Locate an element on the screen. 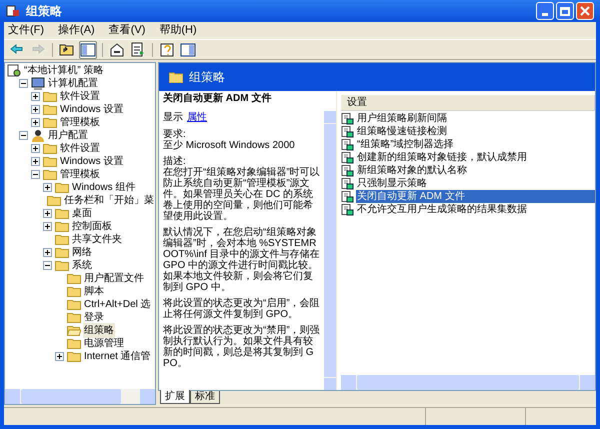 Image resolution: width=600 pixels, height=429 pixels. help-button is located at coordinates (167, 49).